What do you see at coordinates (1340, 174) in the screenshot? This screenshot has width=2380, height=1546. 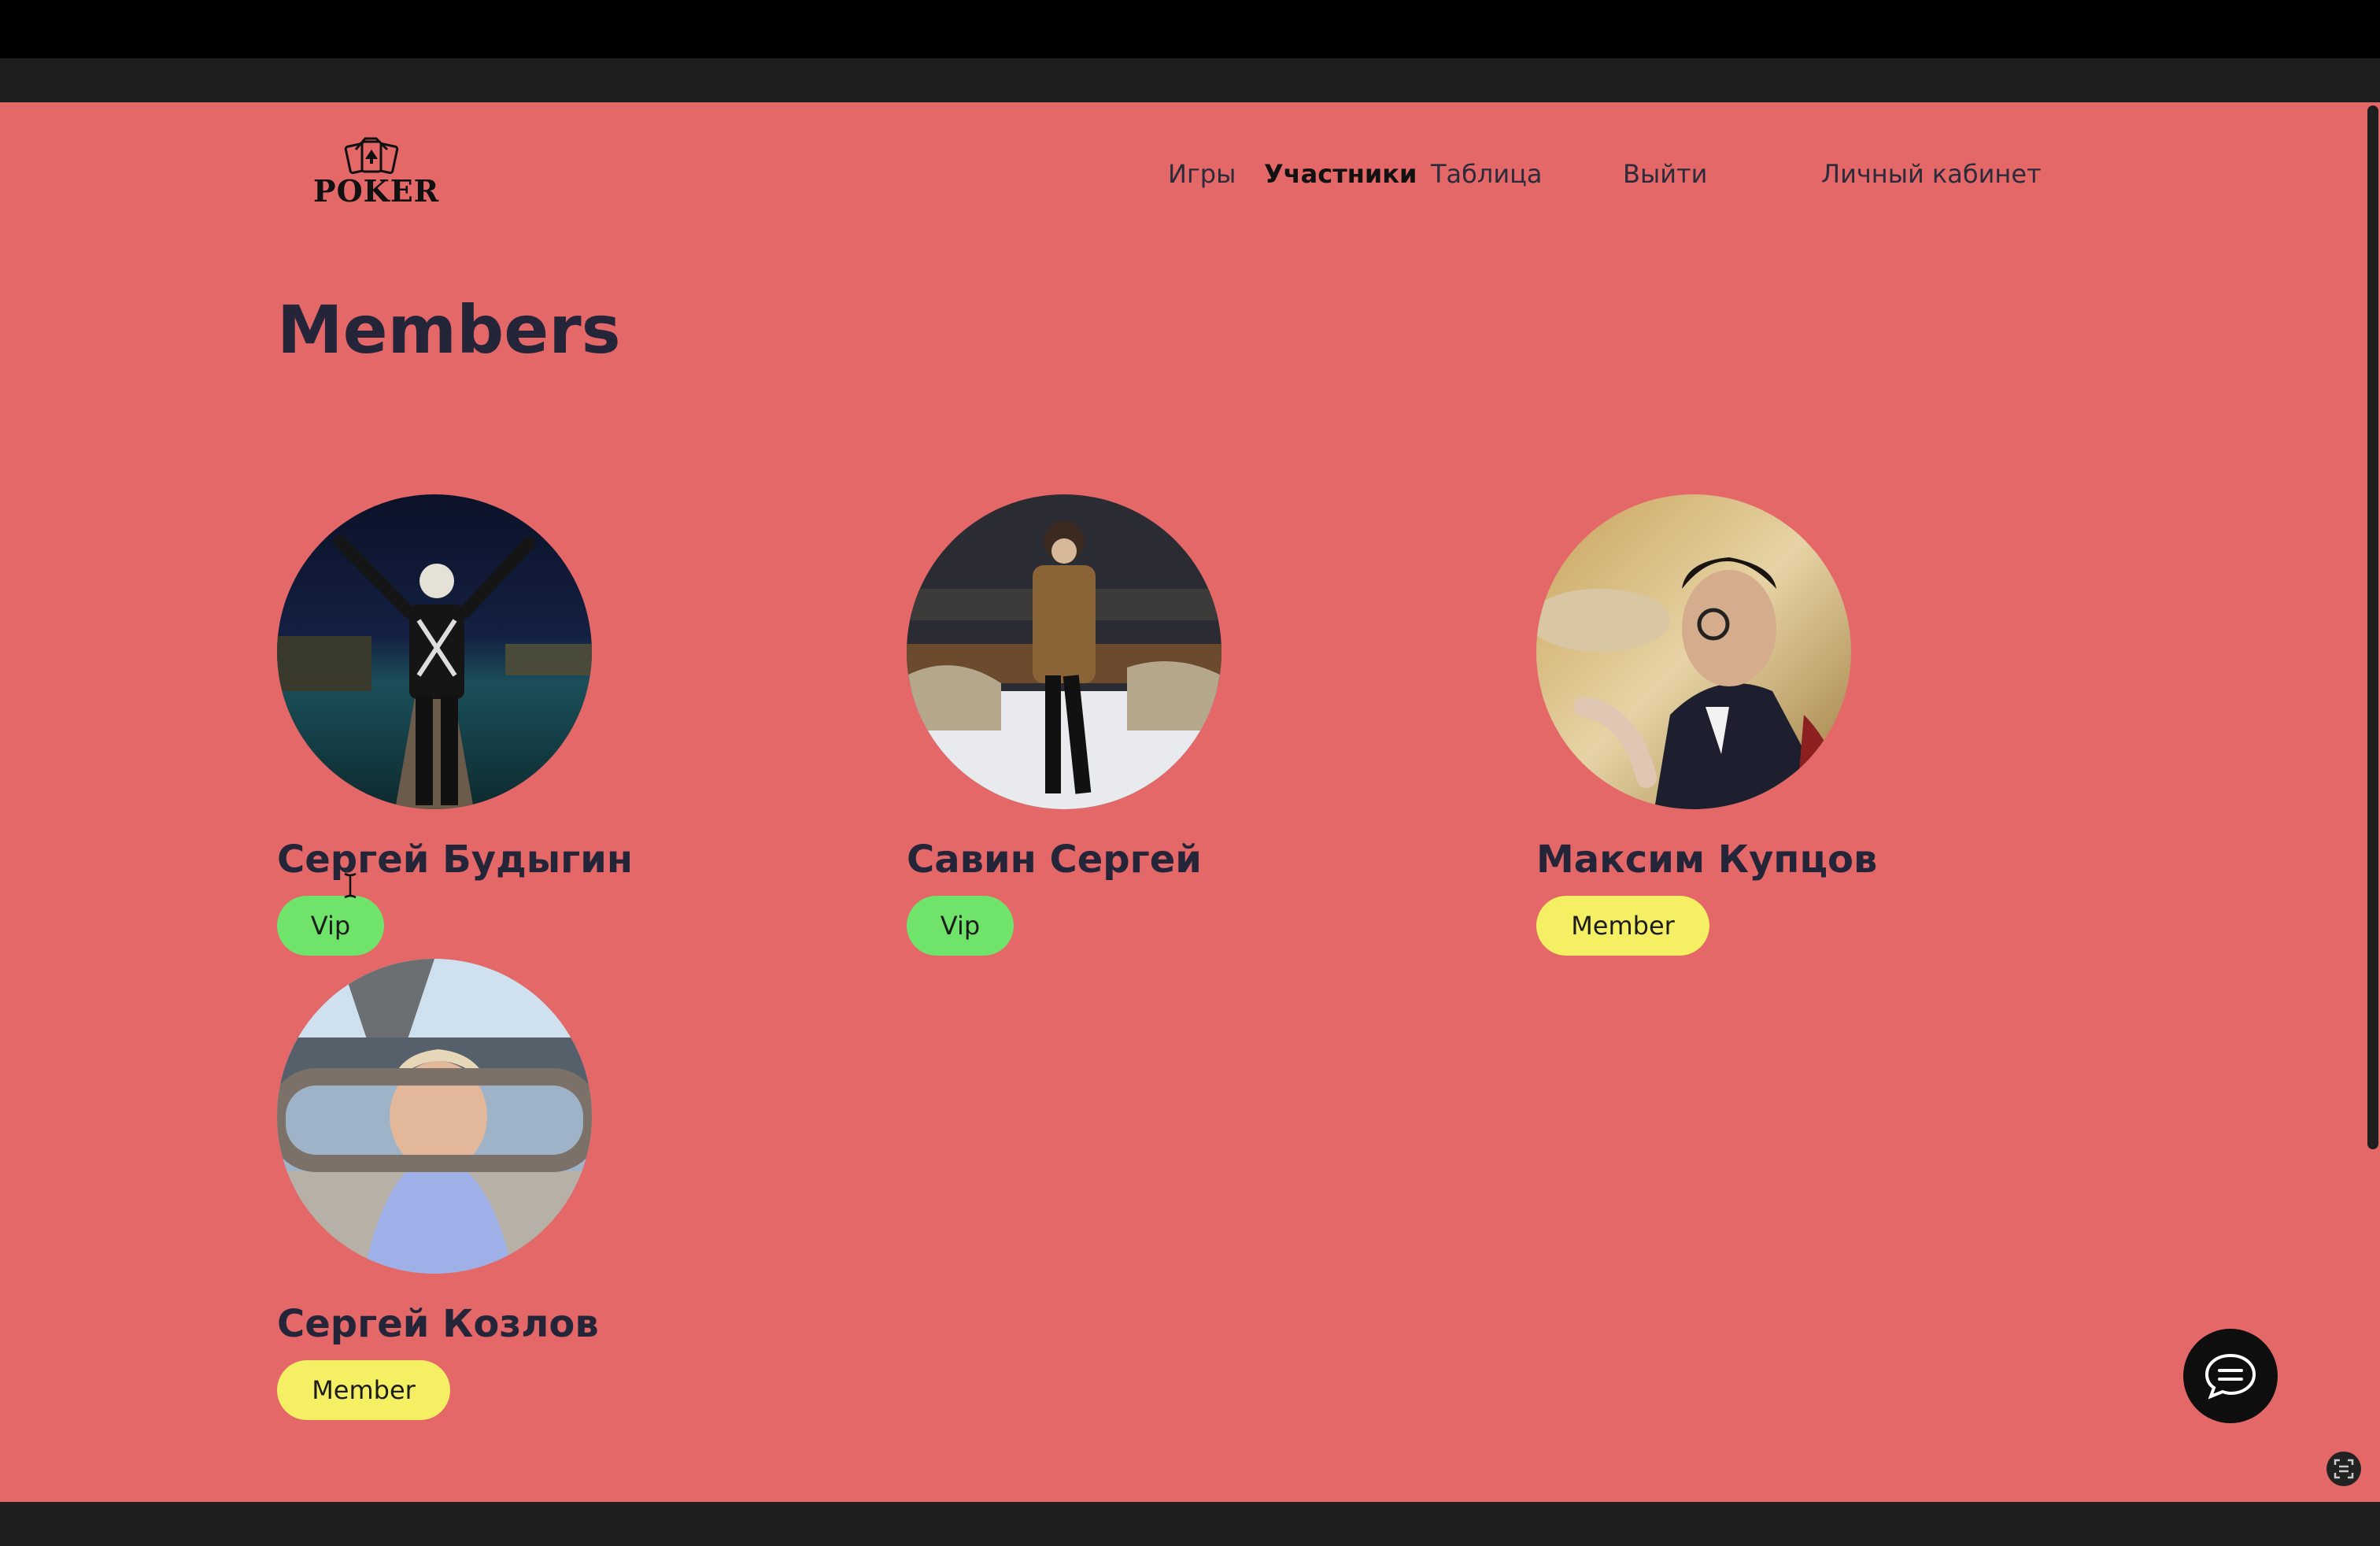 I see `nav-members: Участники` at bounding box center [1340, 174].